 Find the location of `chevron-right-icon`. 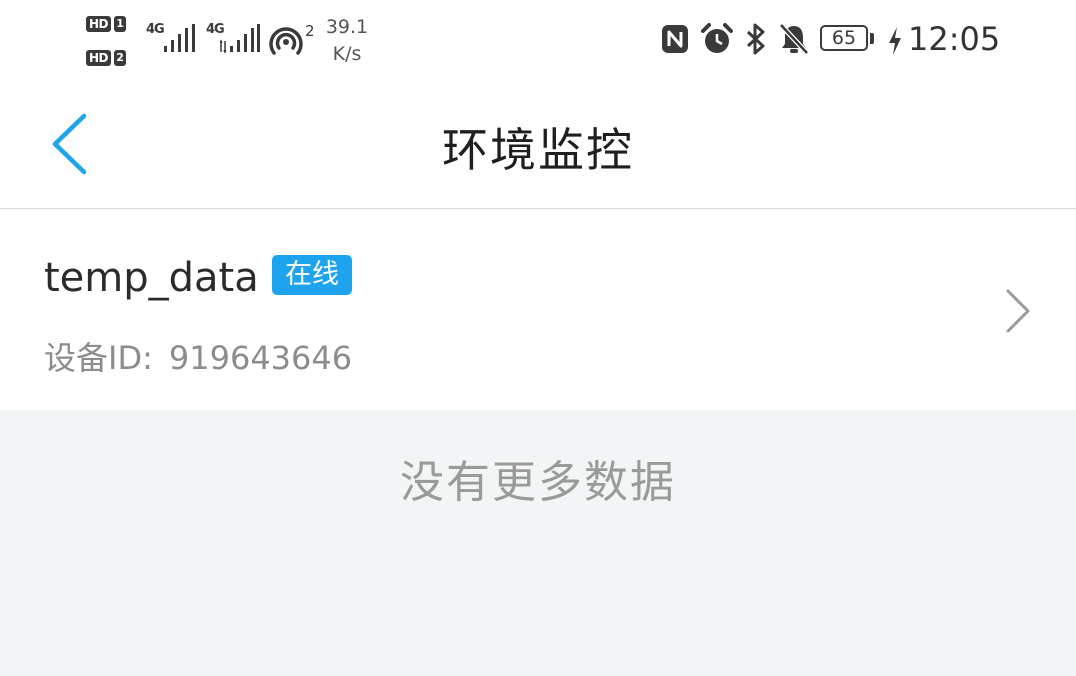

chevron-right-icon is located at coordinates (1018, 311).